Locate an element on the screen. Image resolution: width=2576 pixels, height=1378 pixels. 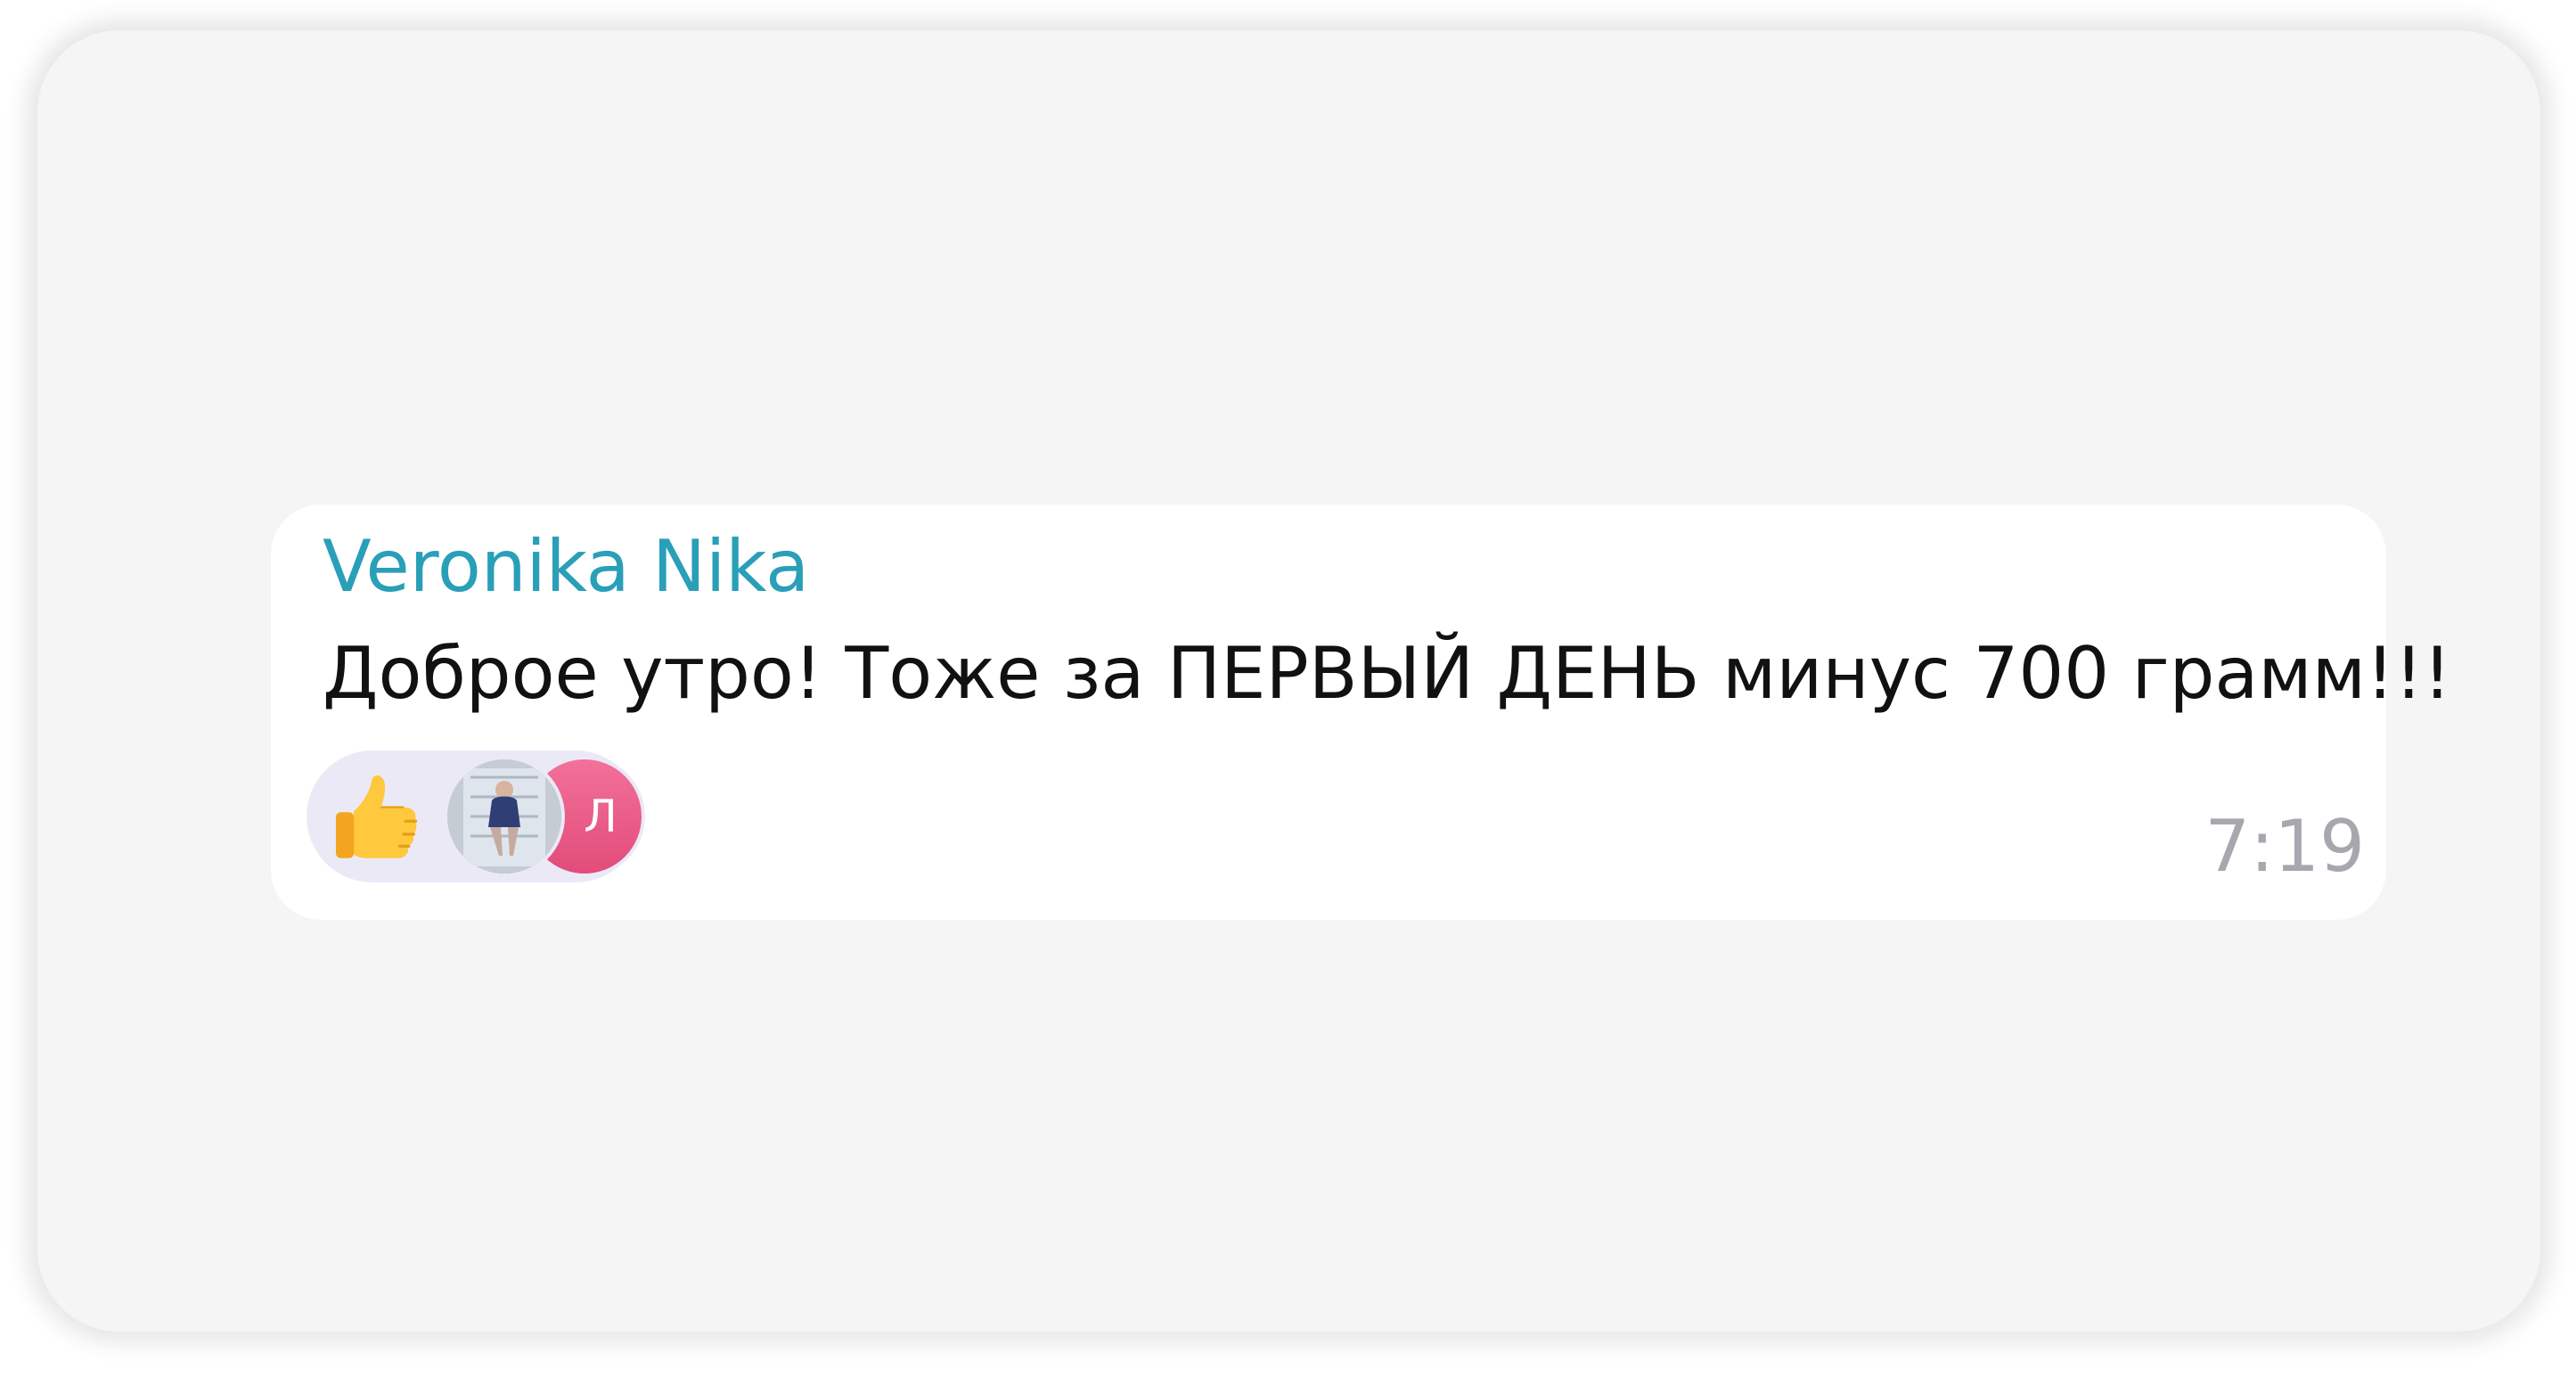
message-time: 7:19 is located at coordinates (2284, 846).